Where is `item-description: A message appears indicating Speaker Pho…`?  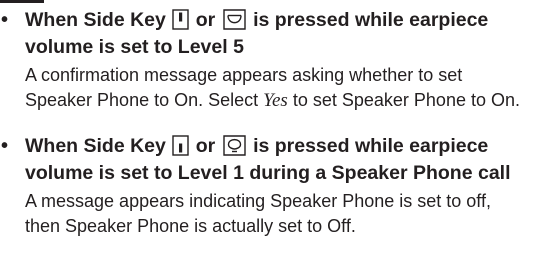 item-description: A message appears indicating Speaker Pho… is located at coordinates (258, 213).